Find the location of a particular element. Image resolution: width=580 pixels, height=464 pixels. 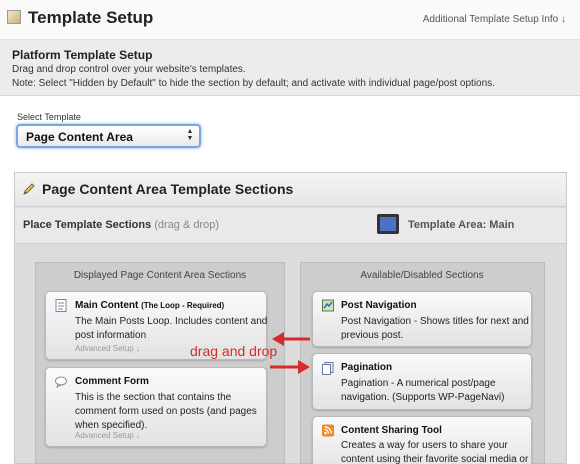

arrow-right-icon is located at coordinates (290, 367).